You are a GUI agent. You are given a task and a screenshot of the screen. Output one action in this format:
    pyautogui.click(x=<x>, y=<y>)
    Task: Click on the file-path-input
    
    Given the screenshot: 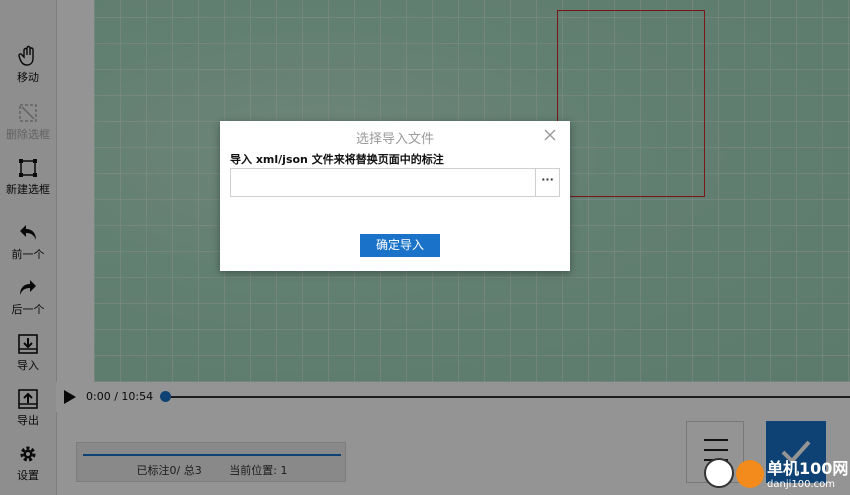 What is the action you would take?
    pyautogui.click(x=382, y=182)
    